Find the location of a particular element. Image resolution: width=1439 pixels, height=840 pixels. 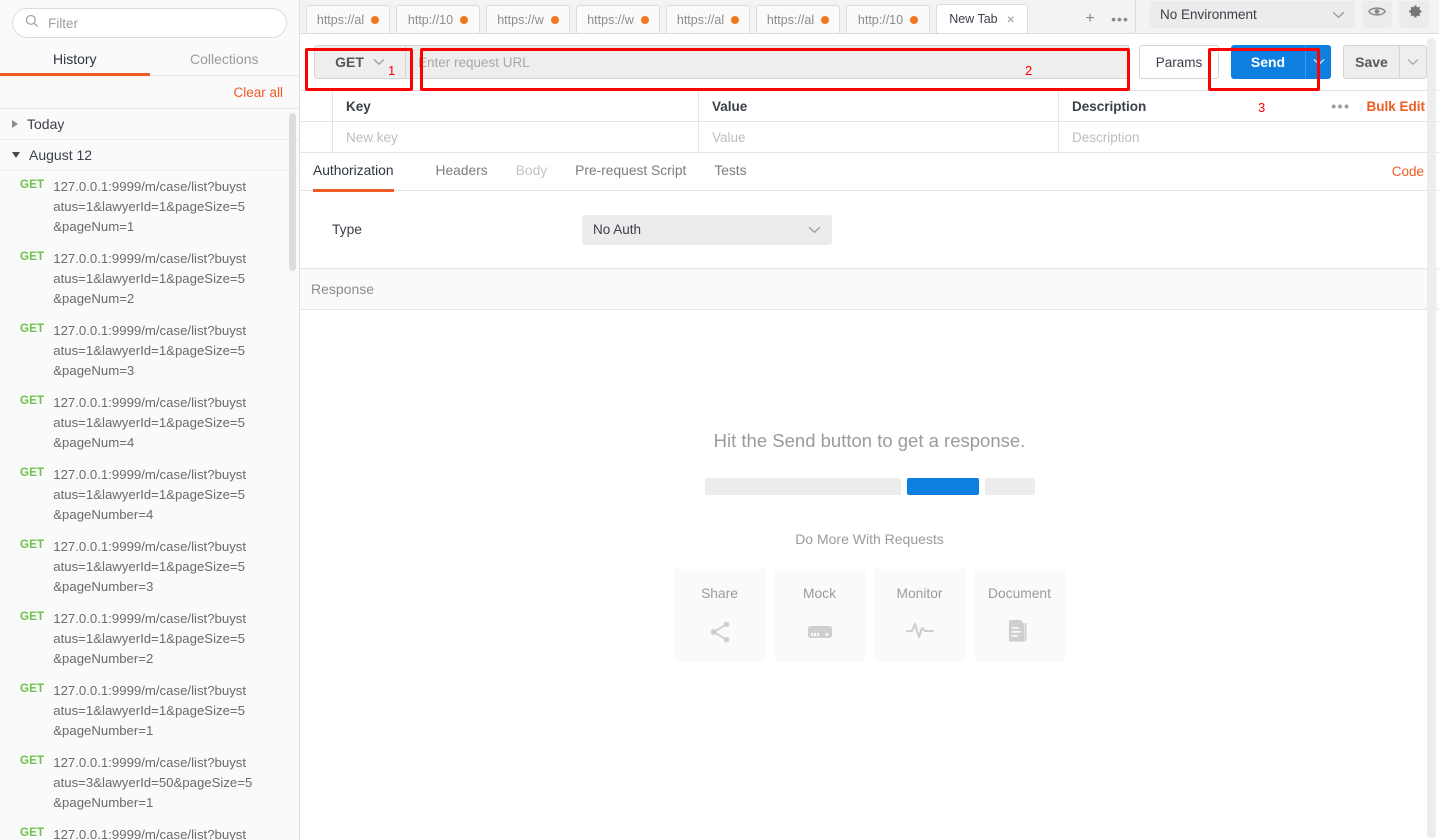

history-group-august-12-label: August 12 is located at coordinates (61, 155).